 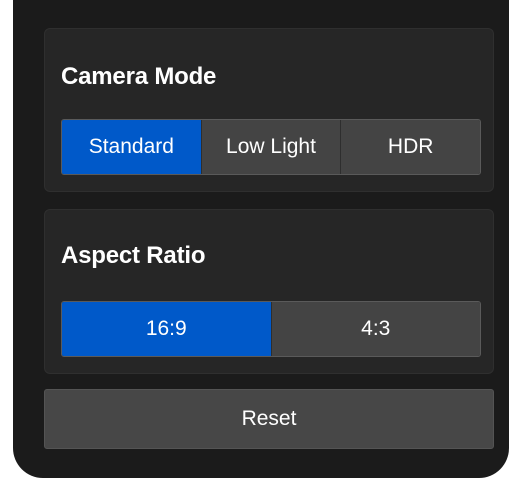 What do you see at coordinates (269, 419) in the screenshot?
I see `reset-button: Reset` at bounding box center [269, 419].